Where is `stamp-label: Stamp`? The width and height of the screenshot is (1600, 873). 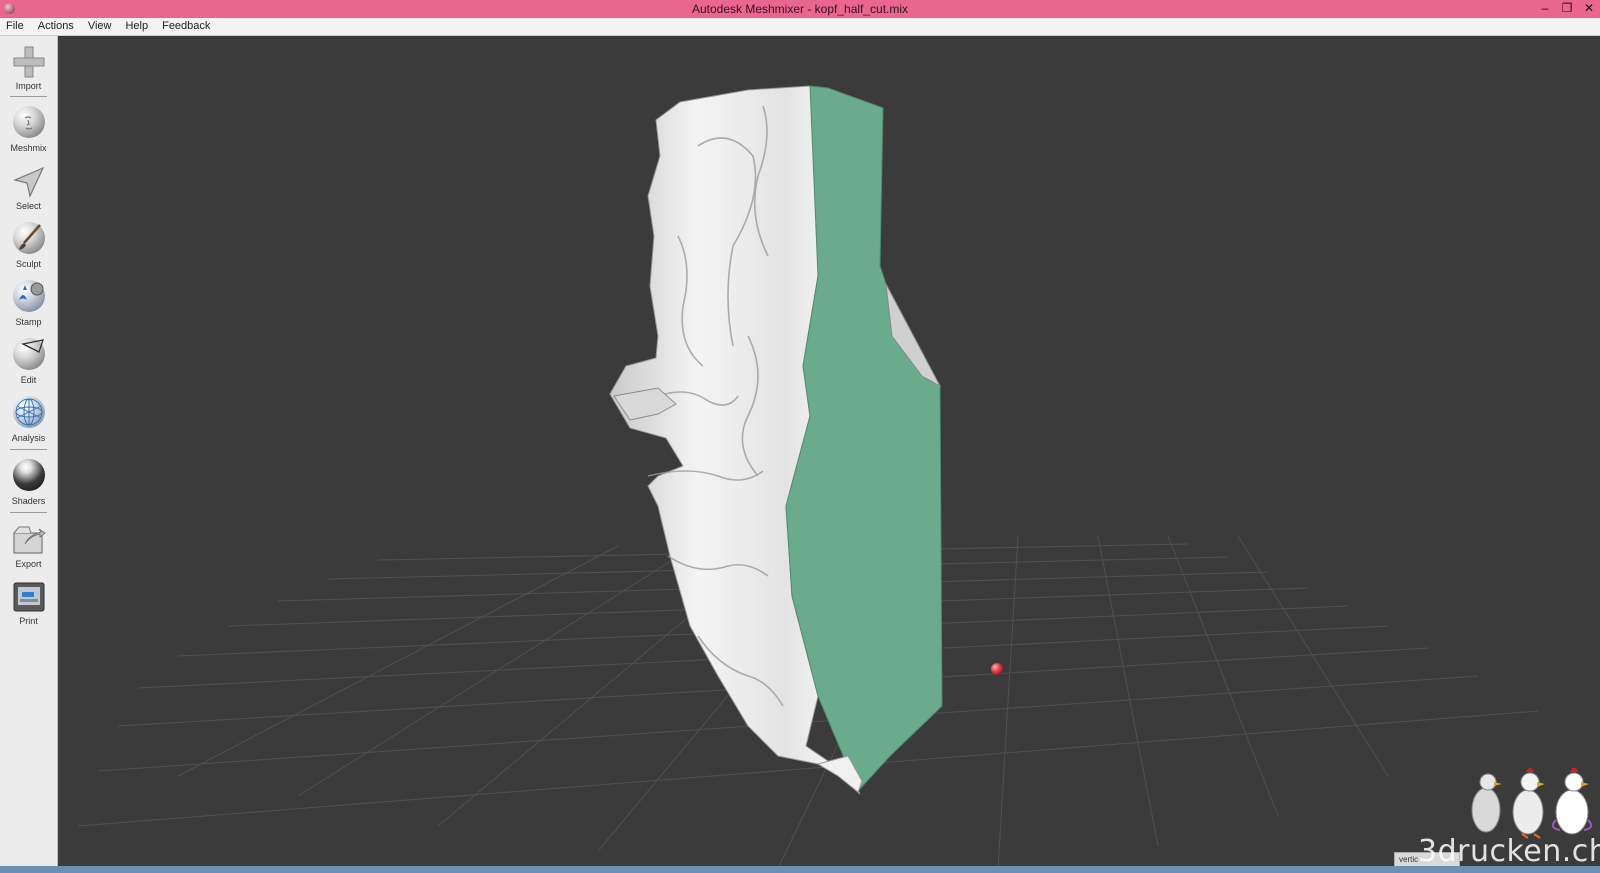 stamp-label: Stamp is located at coordinates (28, 322).